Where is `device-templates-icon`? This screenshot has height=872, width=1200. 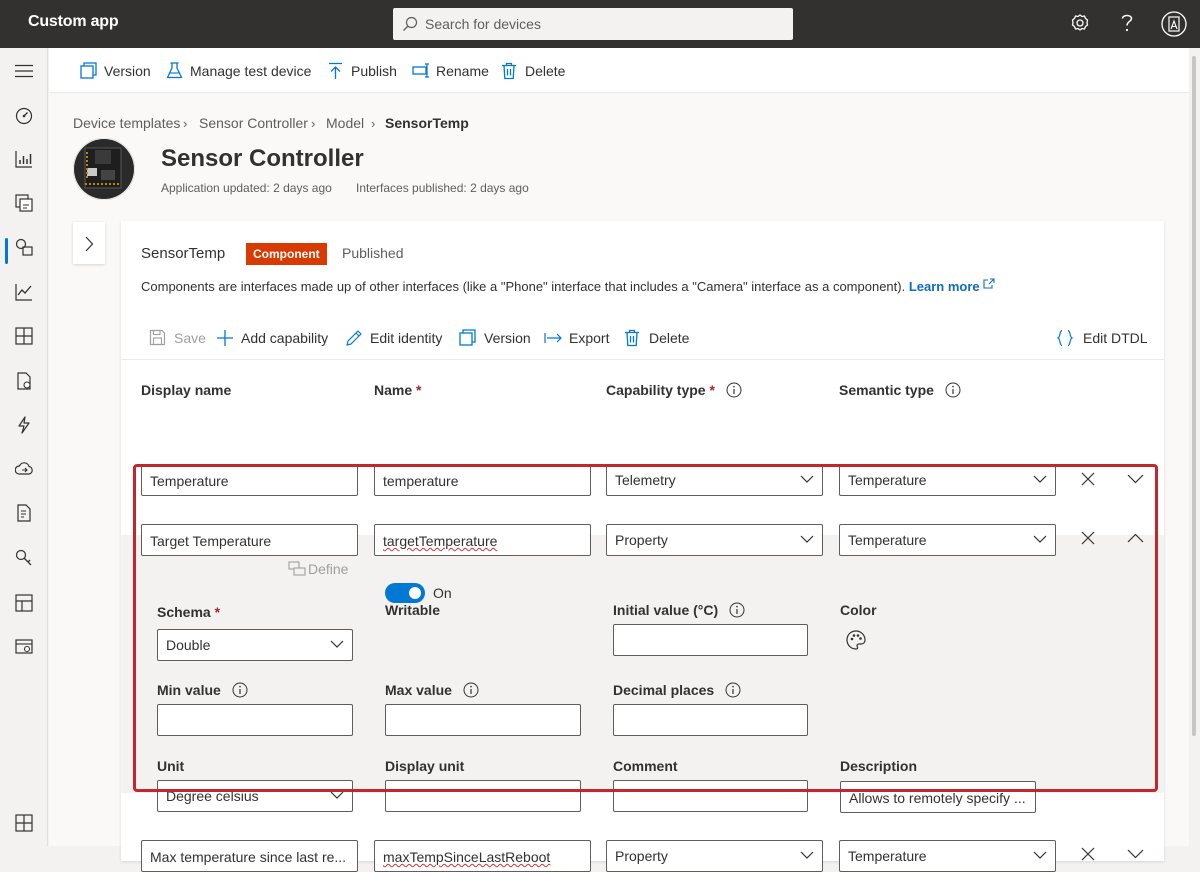 device-templates-icon is located at coordinates (24, 203).